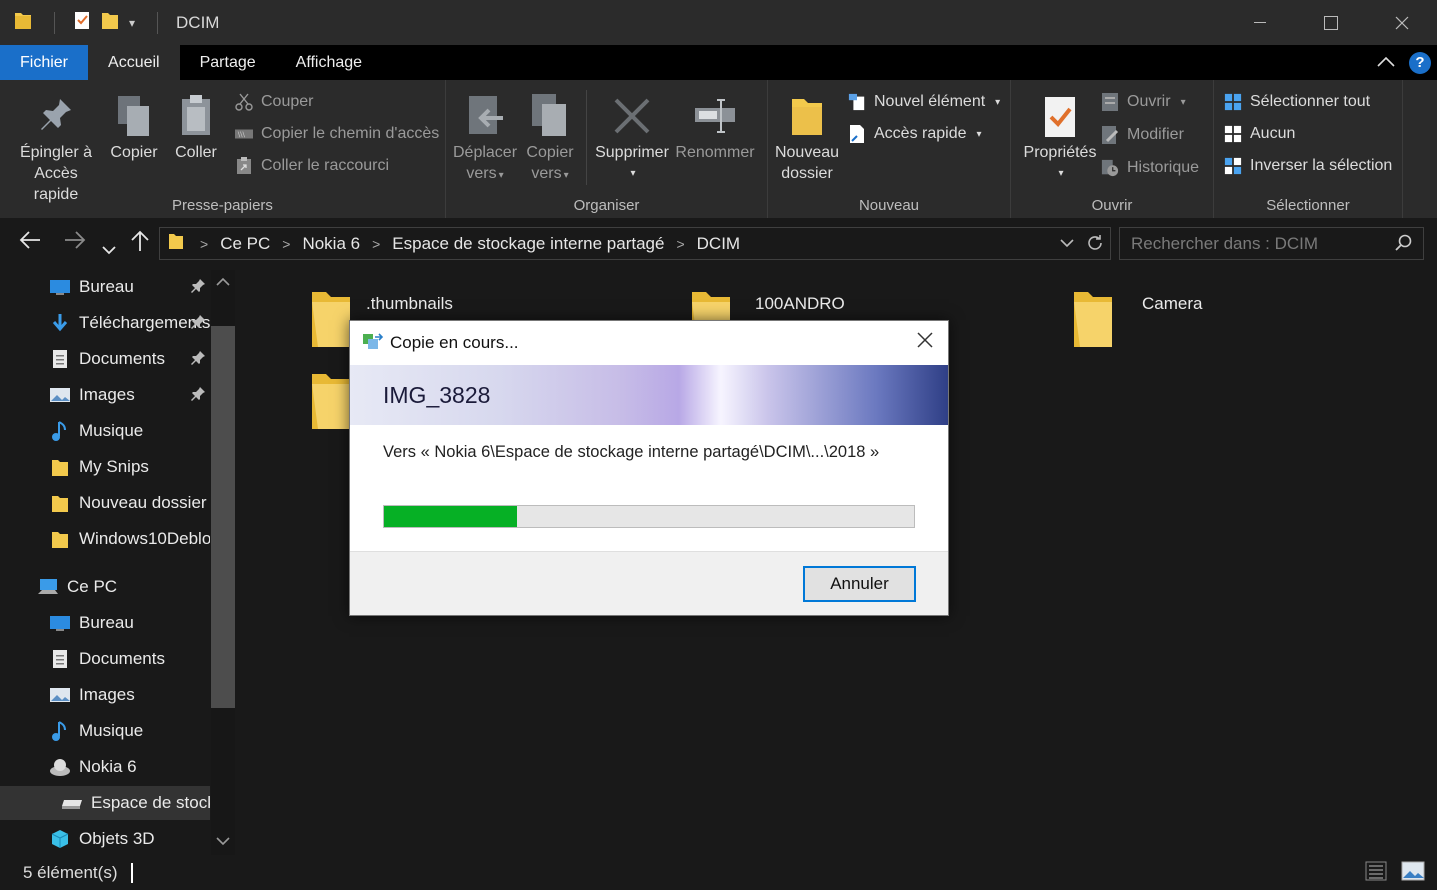 The image size is (1437, 890). I want to click on scroll-thumb, so click(223, 517).